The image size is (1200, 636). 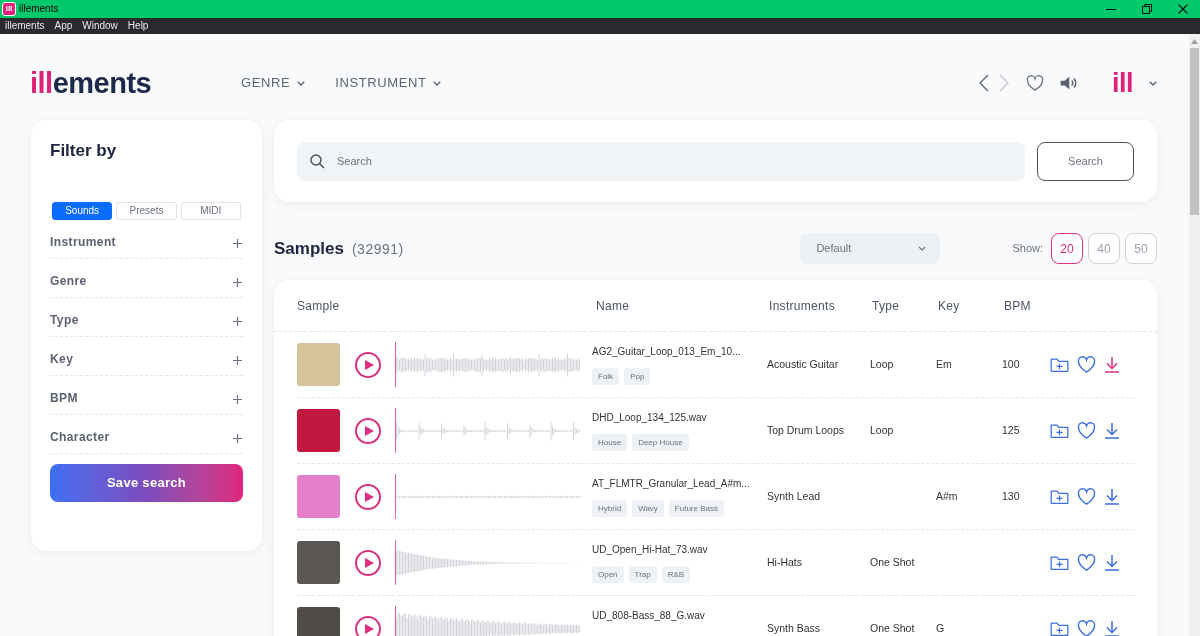 I want to click on table-cell-text: Em, so click(x=944, y=364).